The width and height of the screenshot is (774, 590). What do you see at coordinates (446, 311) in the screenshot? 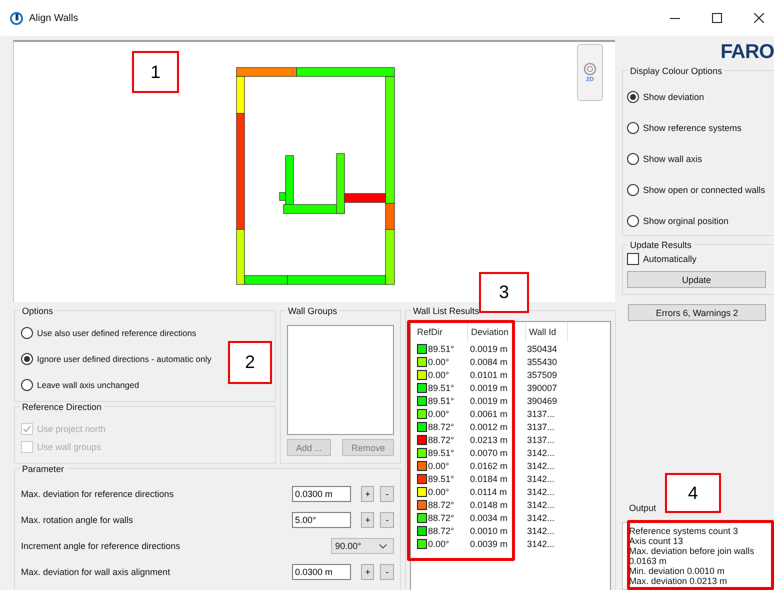
I see `group-title: Wall List Results` at bounding box center [446, 311].